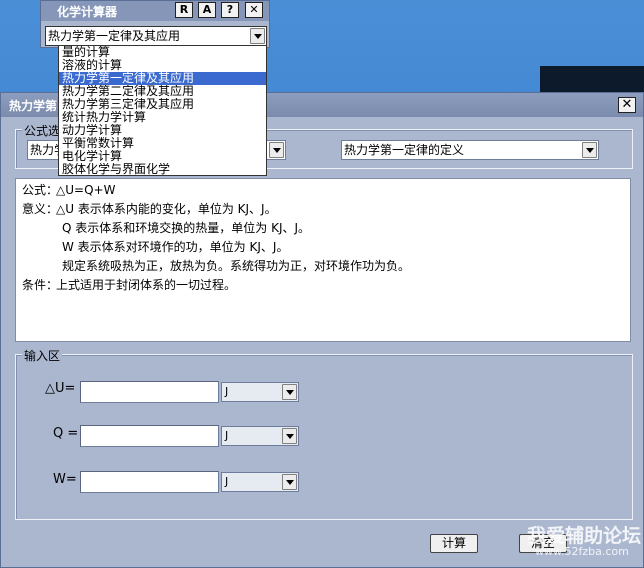 The height and width of the screenshot is (568, 644). What do you see at coordinates (404, 150) in the screenshot?
I see `definition-select-value: 热力学第一定律的定义` at bounding box center [404, 150].